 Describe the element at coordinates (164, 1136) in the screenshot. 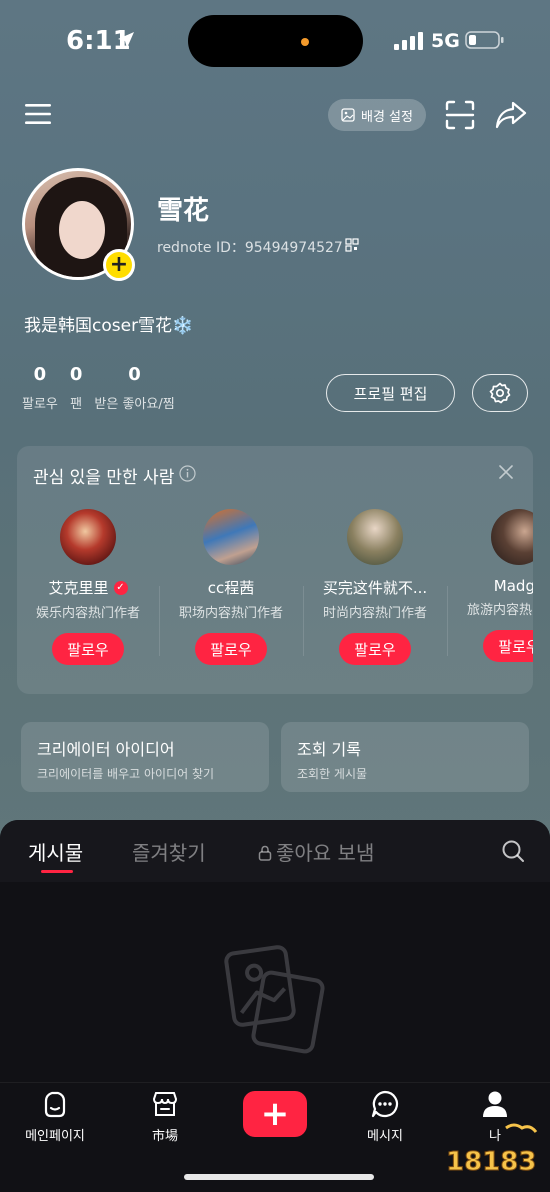

I see `nav-market-label: 市場` at that location.